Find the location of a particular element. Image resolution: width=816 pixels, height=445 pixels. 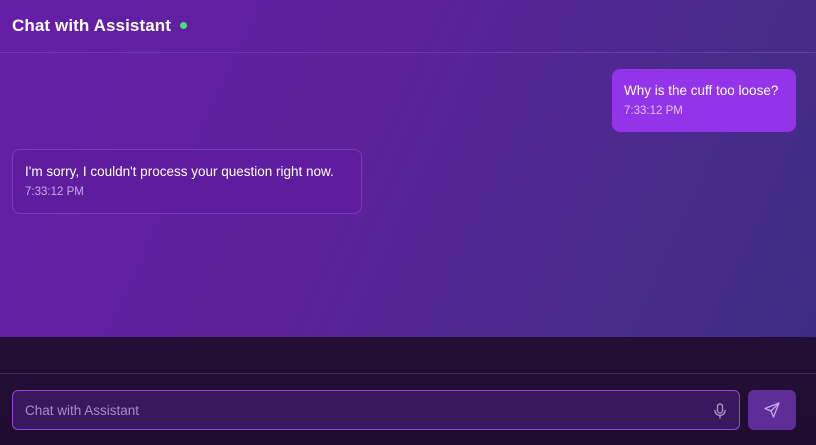

chat-input-container is located at coordinates (376, 410).